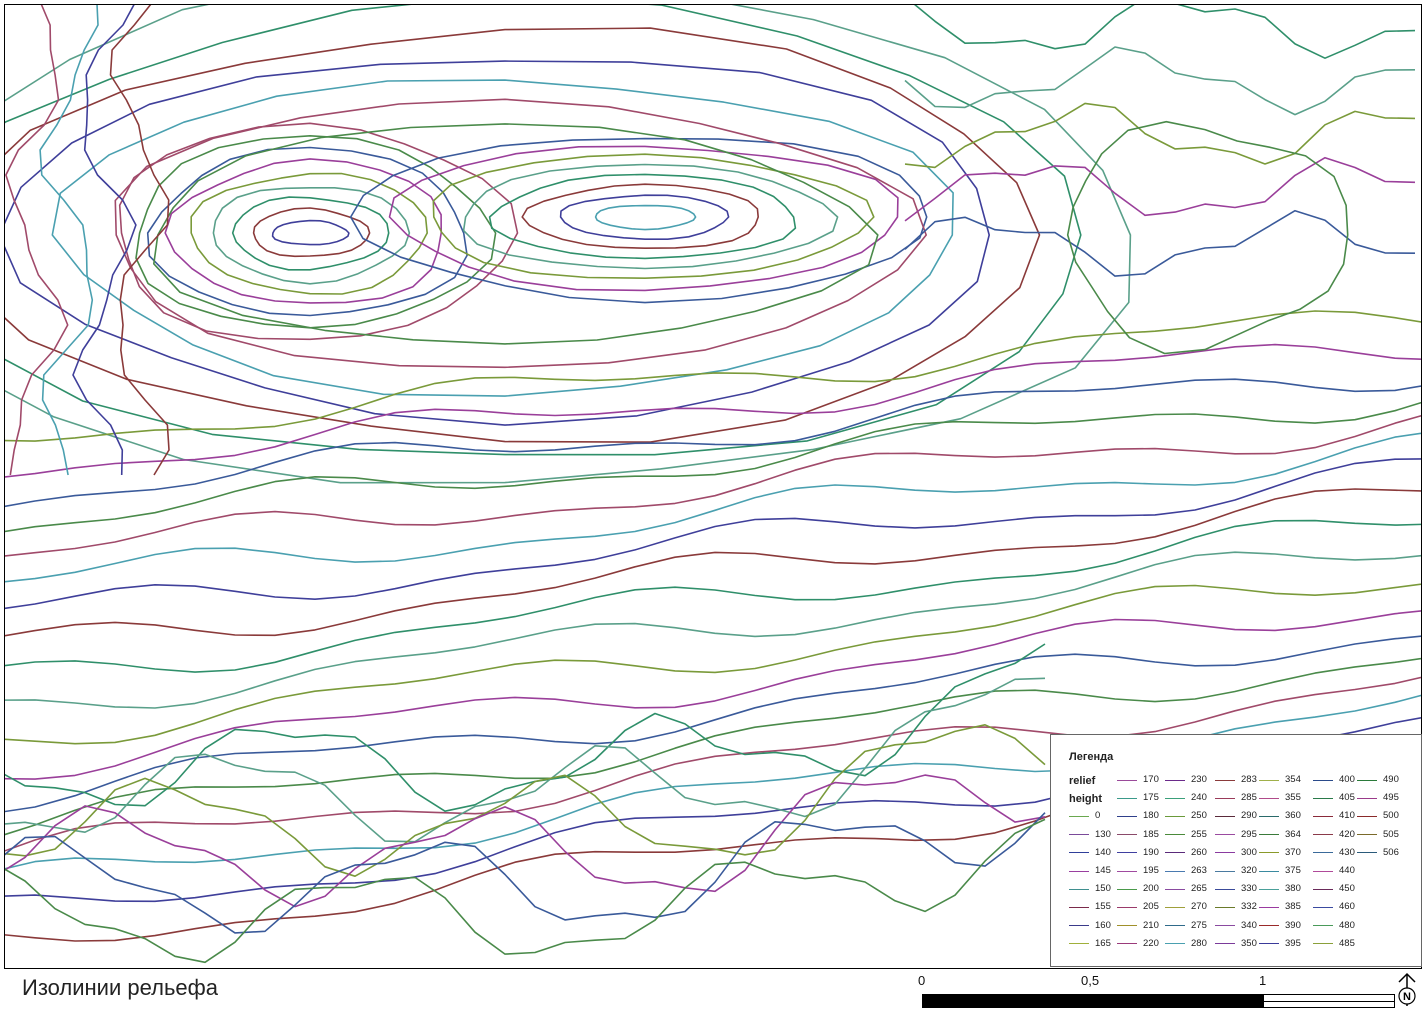 The width and height of the screenshot is (1428, 1011). I want to click on legend-item: 205, so click(1138, 907).